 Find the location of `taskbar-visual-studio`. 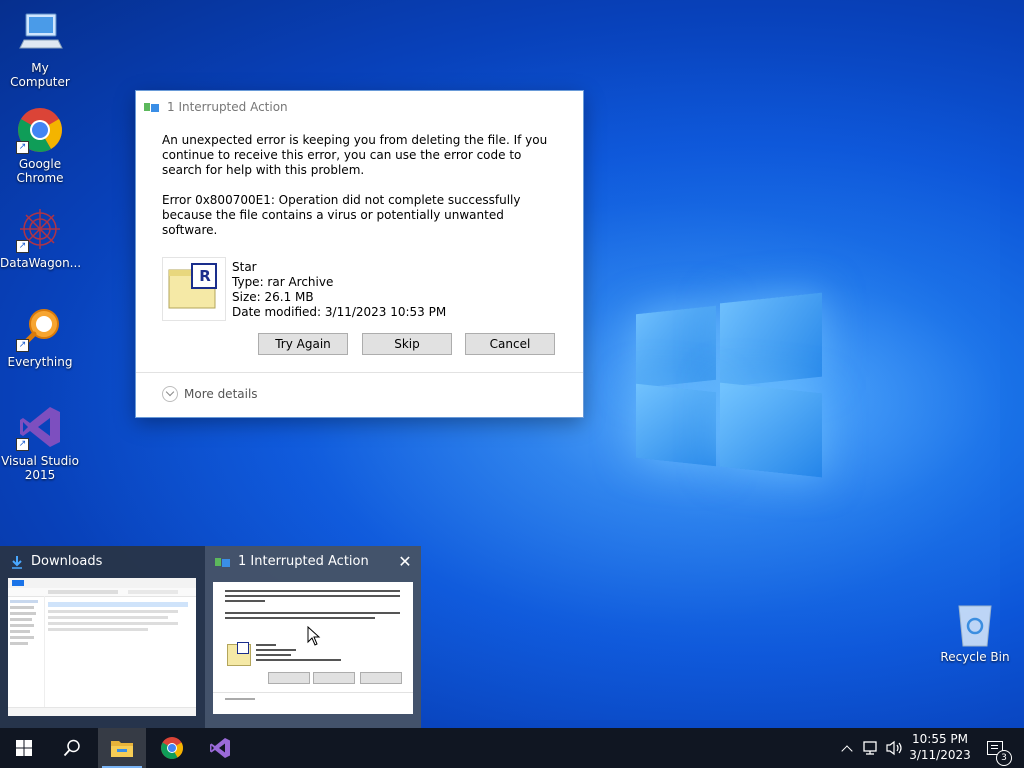

taskbar-visual-studio is located at coordinates (220, 748).